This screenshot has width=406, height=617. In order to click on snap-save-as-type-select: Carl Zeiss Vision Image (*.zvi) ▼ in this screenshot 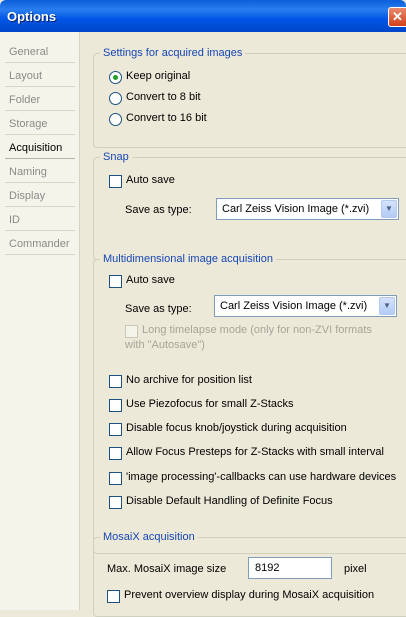, I will do `click(307, 209)`.